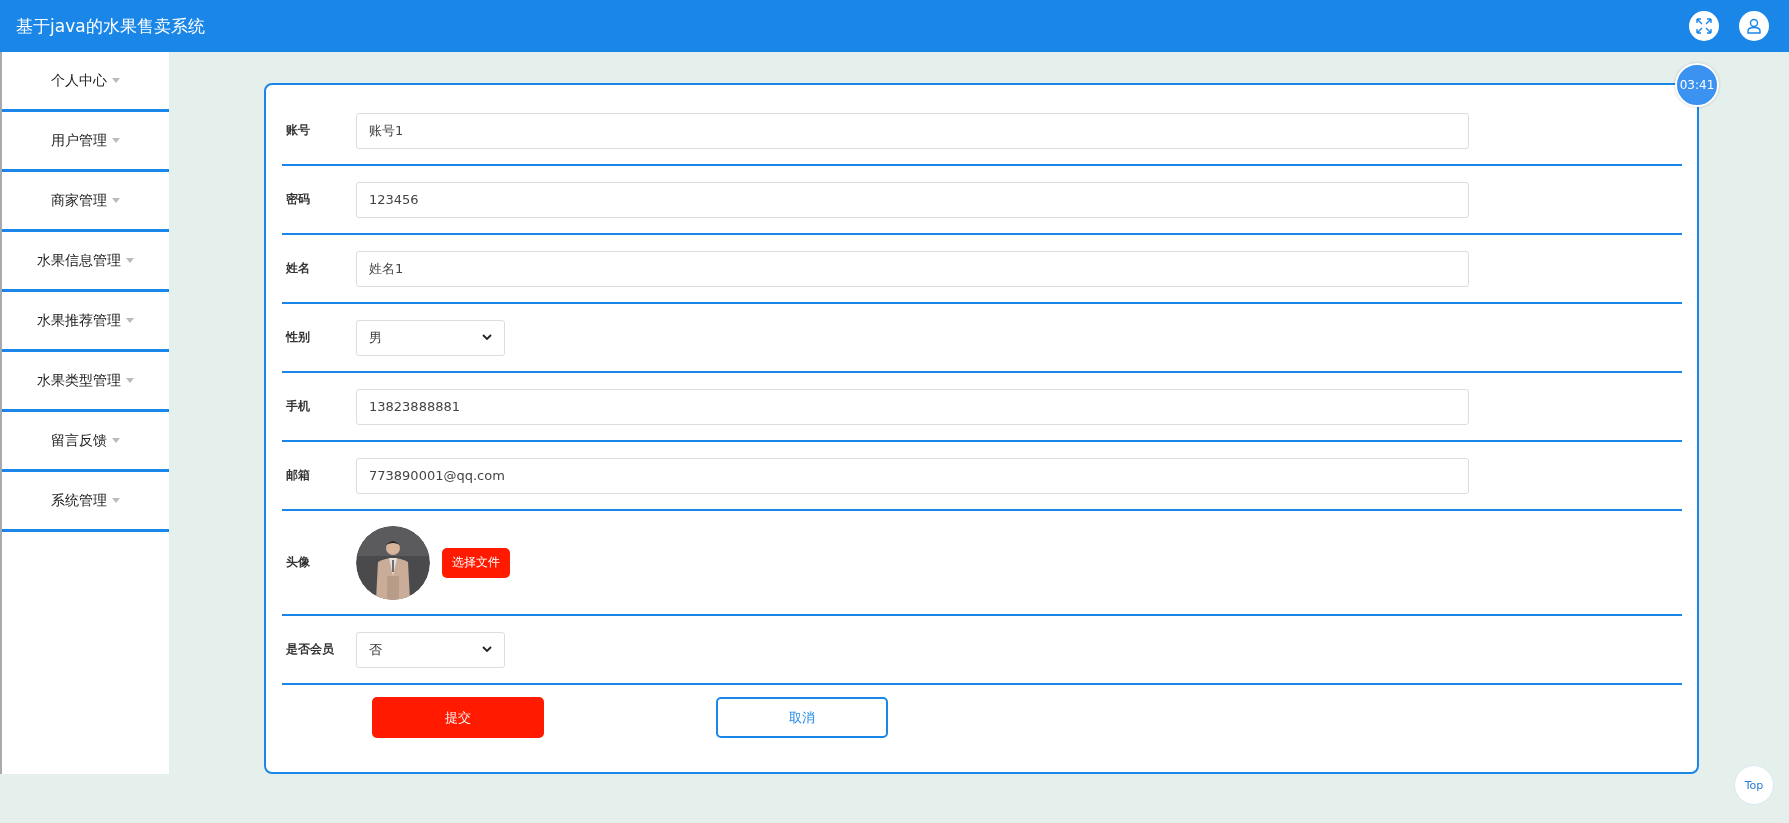 The image size is (1789, 823). I want to click on field-label: 姓名, so click(298, 268).